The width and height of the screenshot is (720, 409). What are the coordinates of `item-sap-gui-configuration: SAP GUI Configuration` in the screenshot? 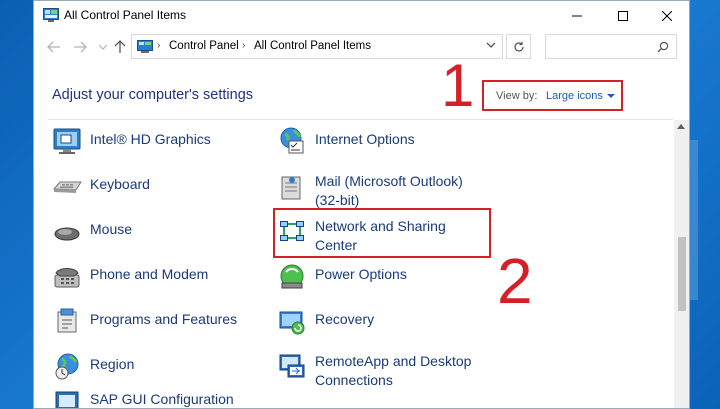 It's located at (157, 395).